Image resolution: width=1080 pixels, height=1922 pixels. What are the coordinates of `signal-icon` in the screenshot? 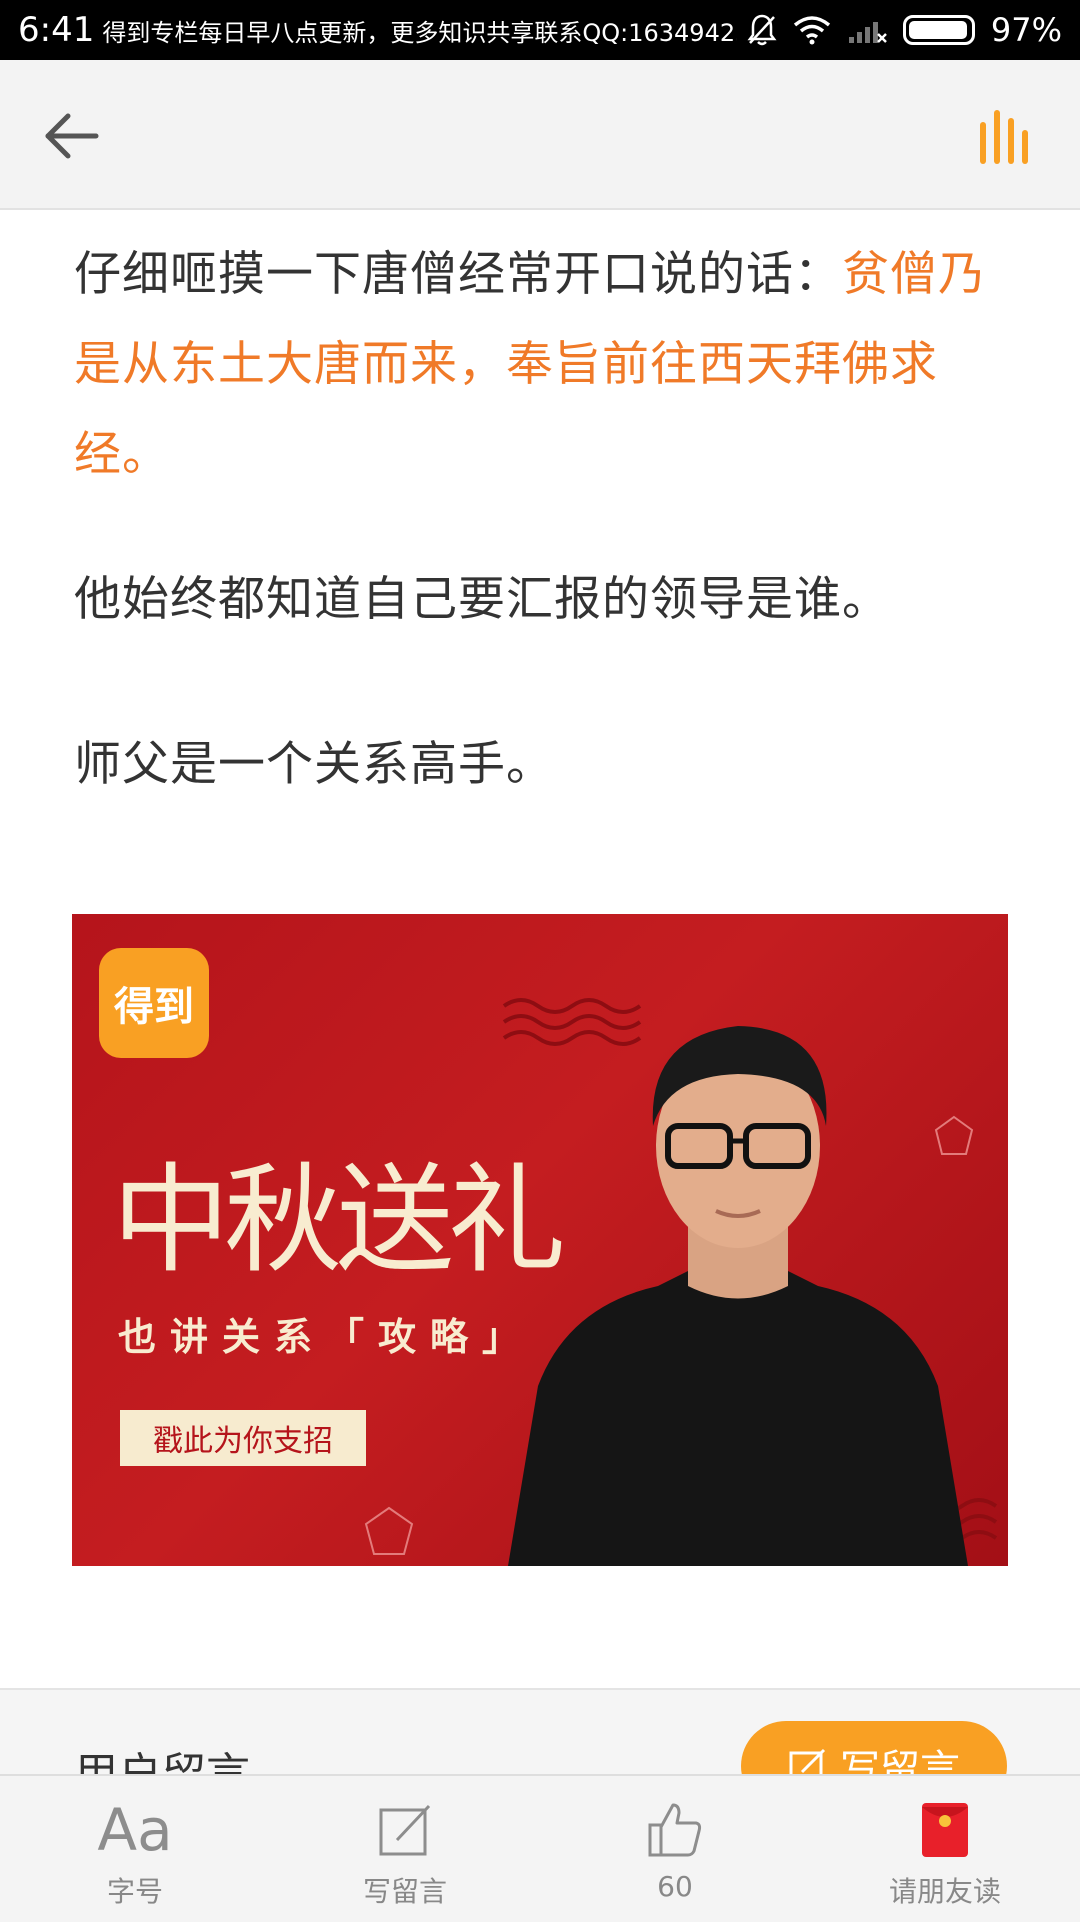 It's located at (867, 32).